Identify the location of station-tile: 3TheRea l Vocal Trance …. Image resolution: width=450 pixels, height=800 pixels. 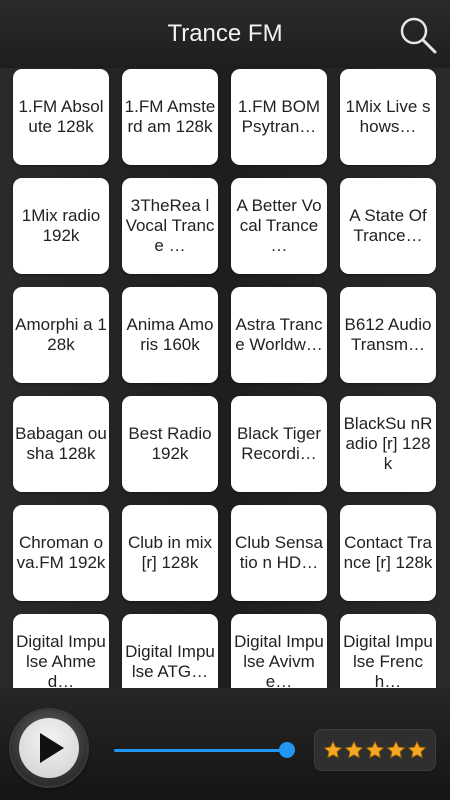
(170, 226).